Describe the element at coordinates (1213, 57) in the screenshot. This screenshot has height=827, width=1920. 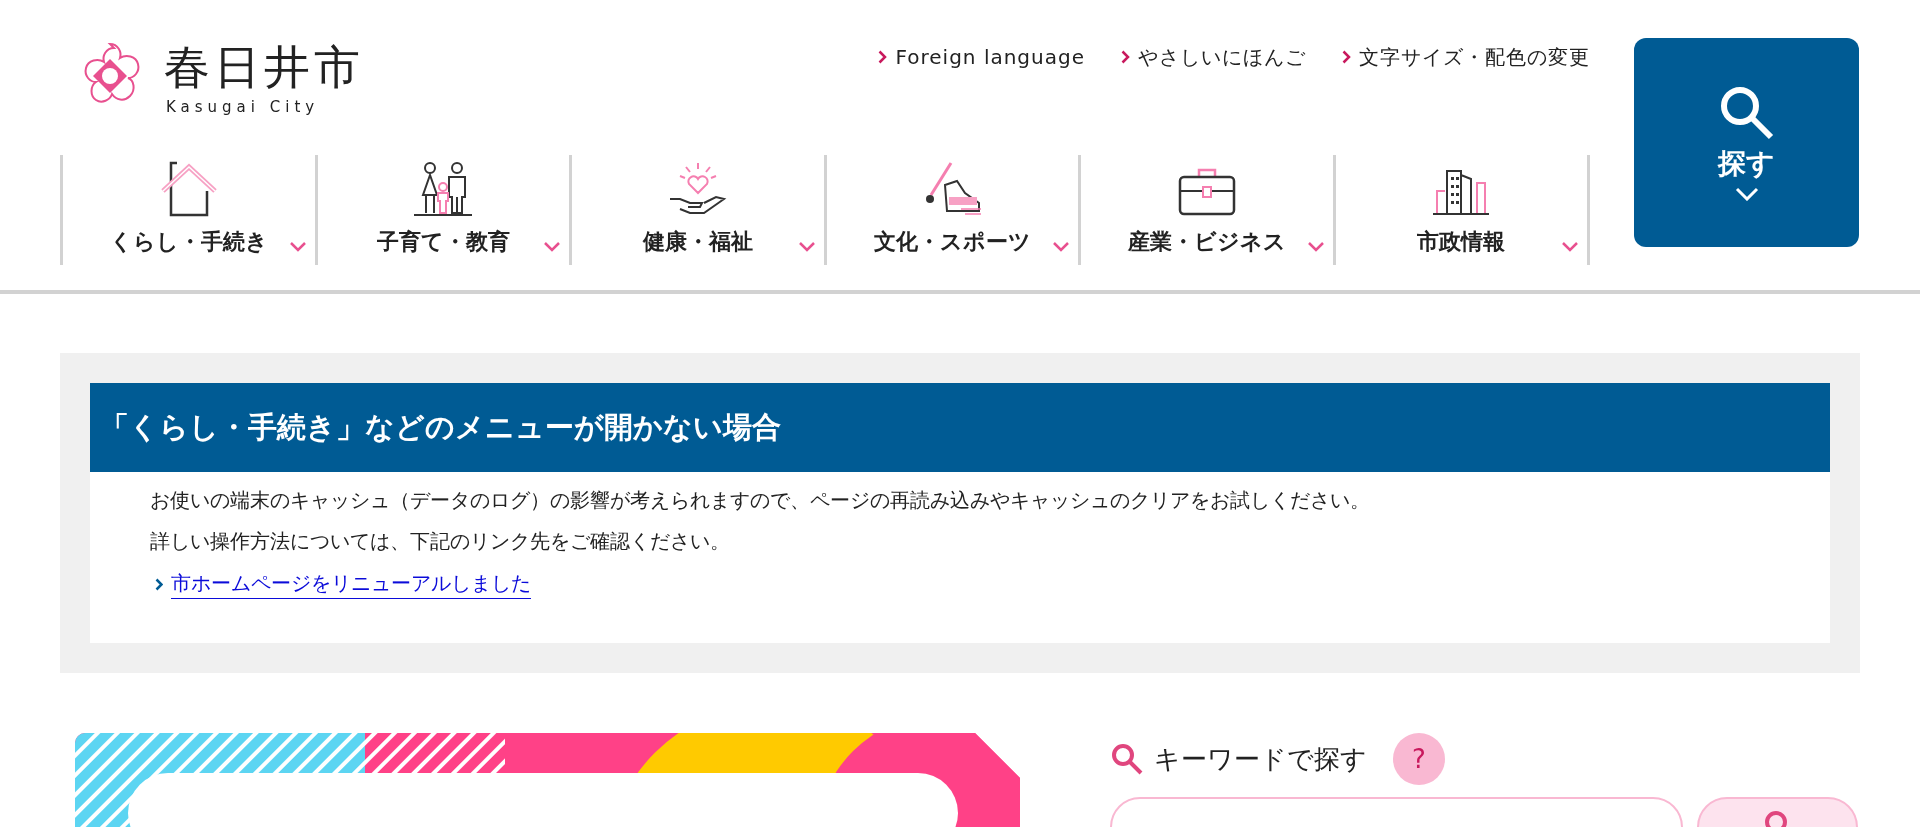
I see `header-link: やさしいにほんご` at that location.